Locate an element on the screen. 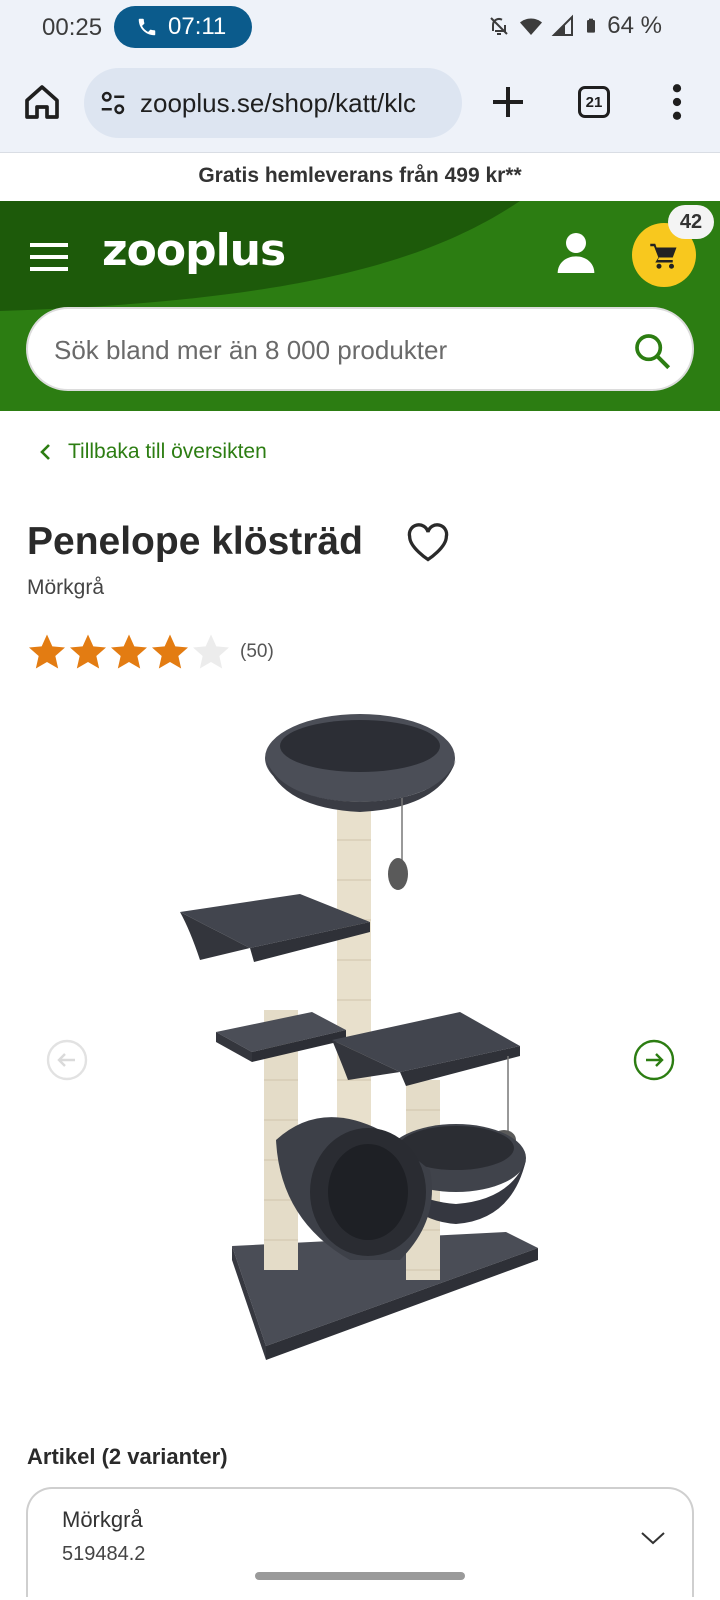 This screenshot has width=720, height=1600. product-color: Mörkgrå is located at coordinates (66, 587).